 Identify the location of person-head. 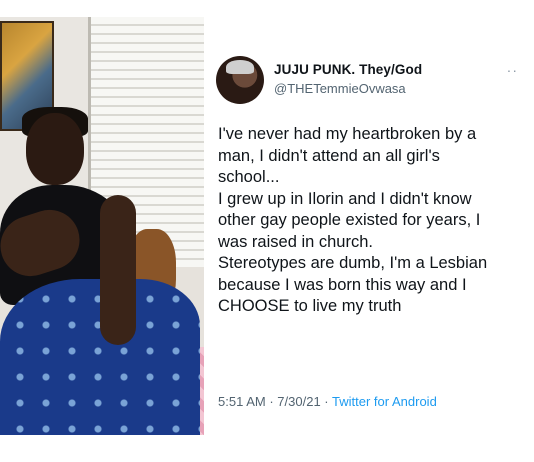
(55, 149).